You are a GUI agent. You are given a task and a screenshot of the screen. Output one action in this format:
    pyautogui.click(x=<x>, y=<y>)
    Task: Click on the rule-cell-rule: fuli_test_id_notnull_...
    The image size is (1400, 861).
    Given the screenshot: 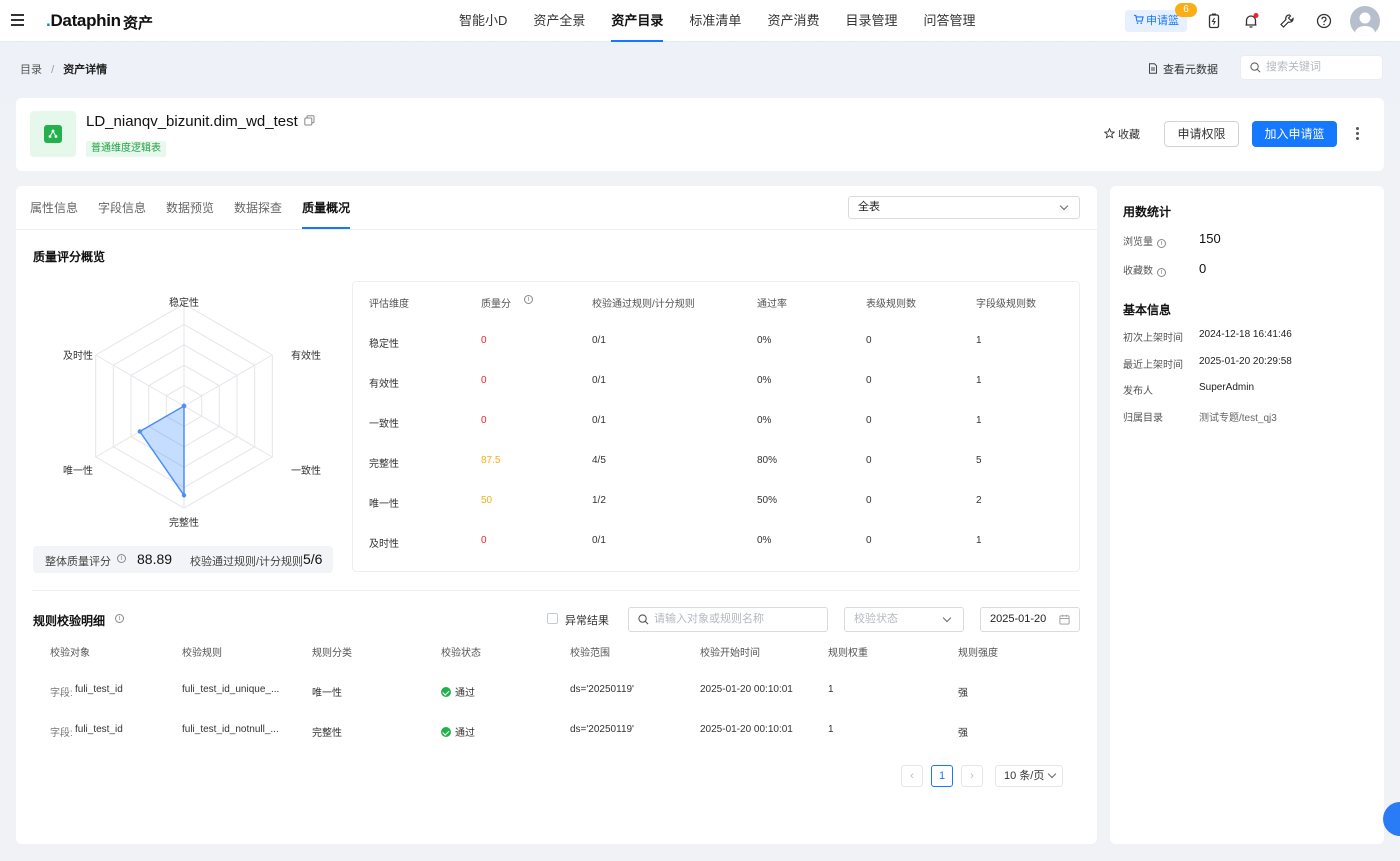 What is the action you would take?
    pyautogui.click(x=230, y=729)
    